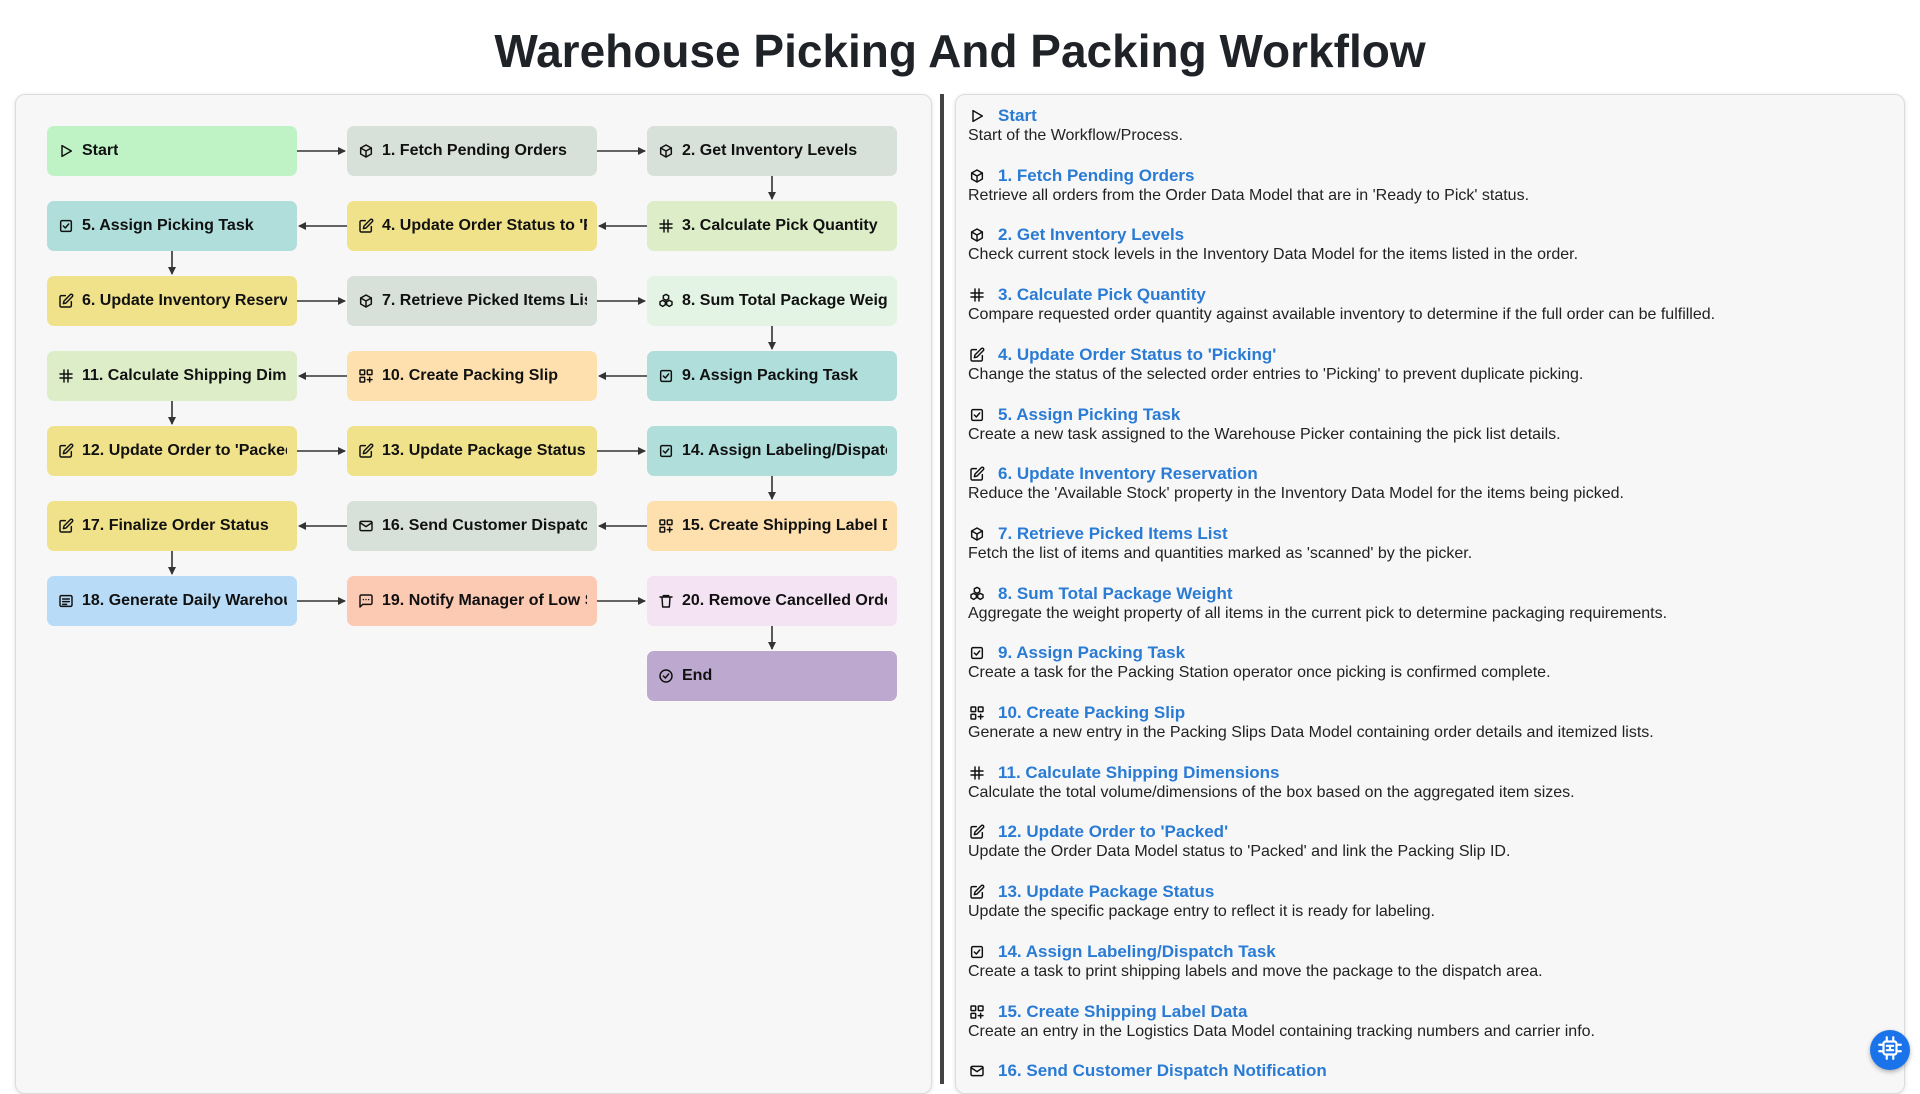  Describe the element at coordinates (1115, 594) in the screenshot. I see `step-title-link: 8. Sum Total Package Weight` at that location.